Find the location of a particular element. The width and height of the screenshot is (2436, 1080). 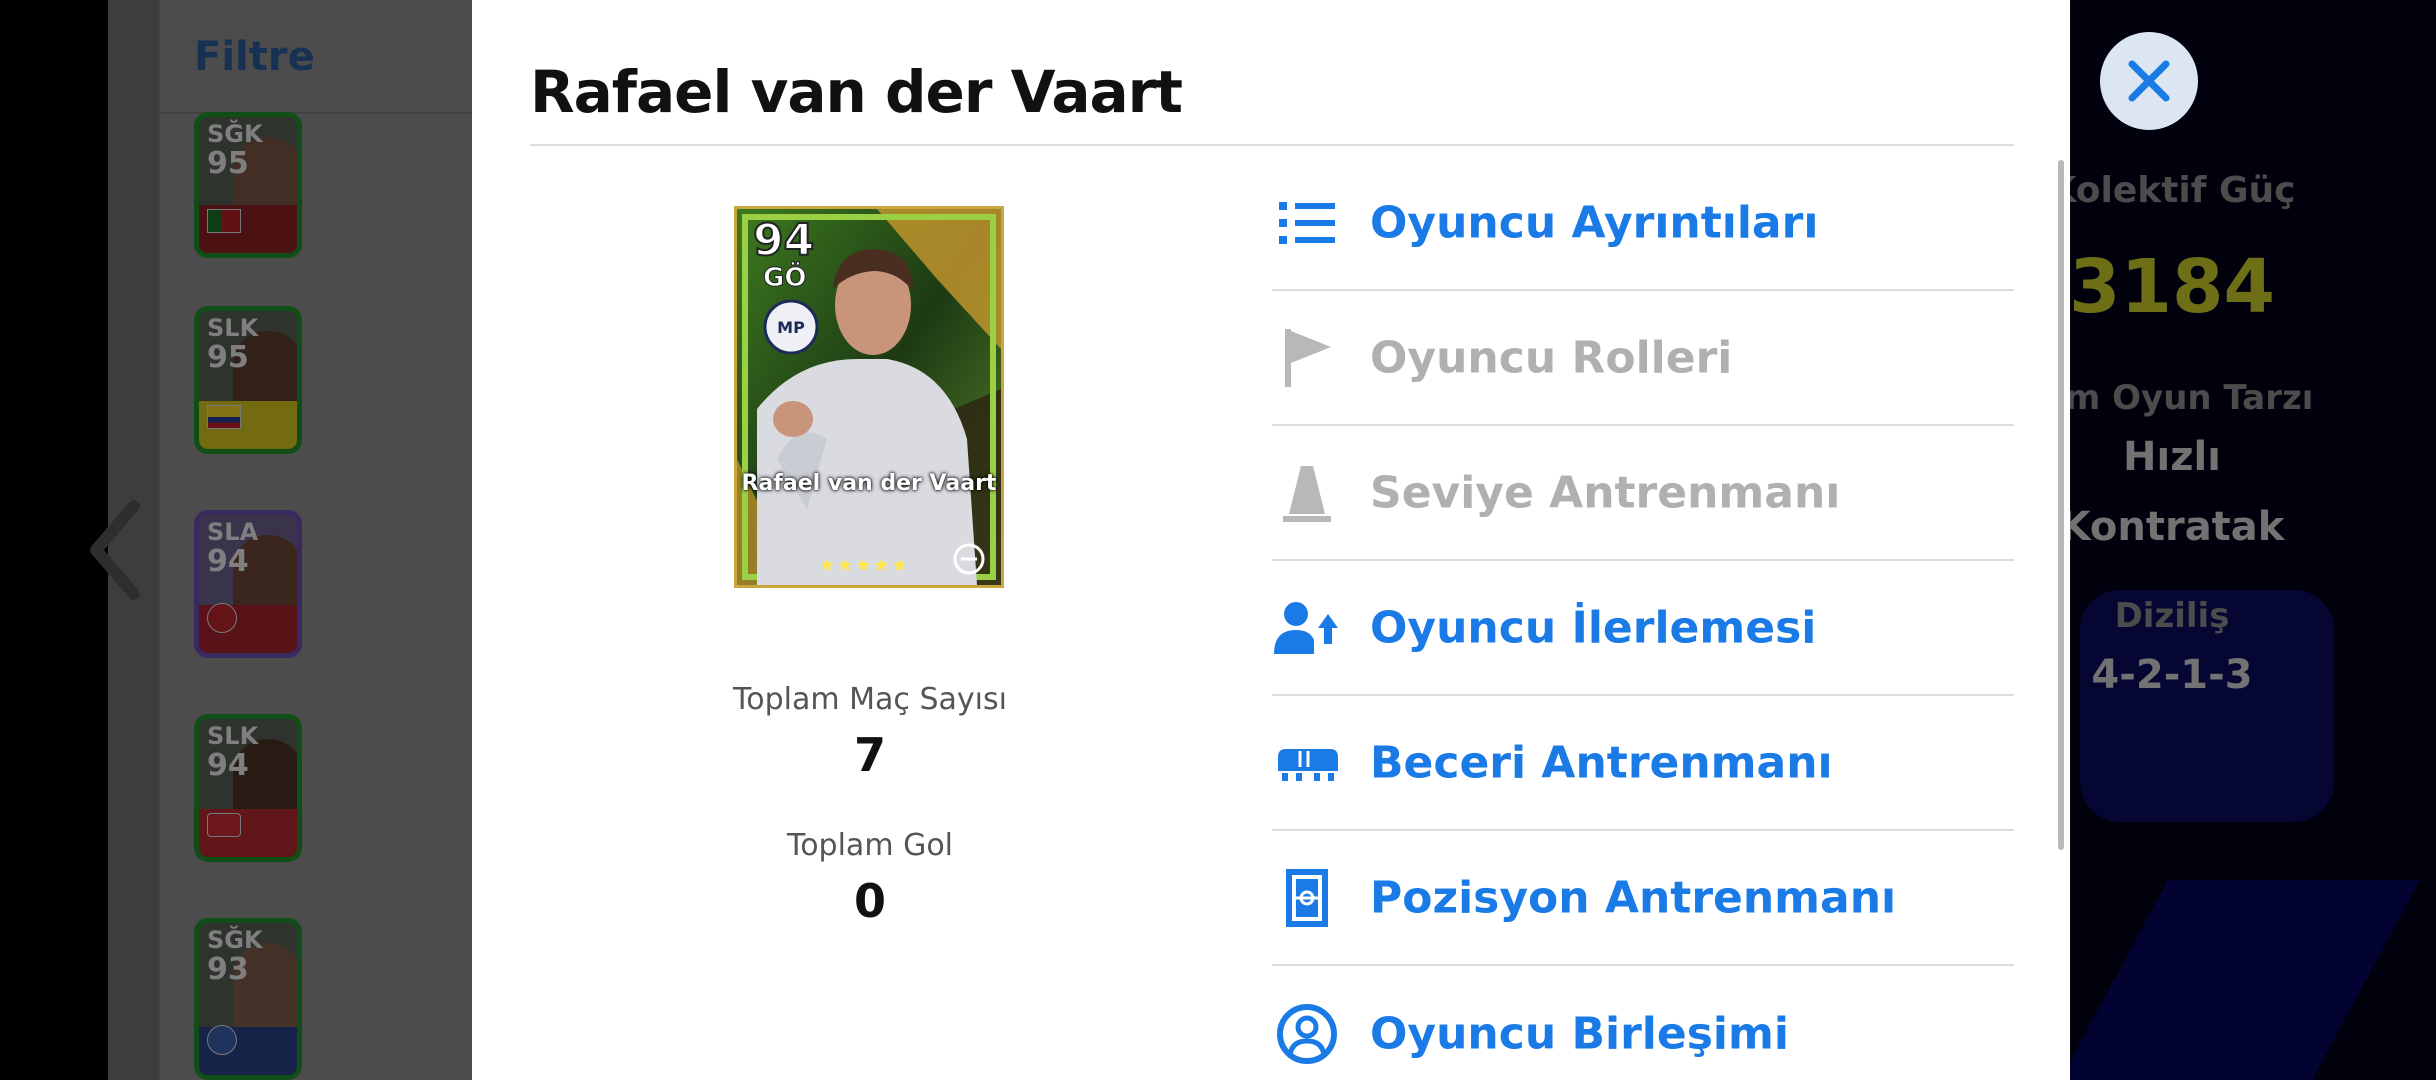

squad-player-card: SLA 94 is located at coordinates (248, 584).